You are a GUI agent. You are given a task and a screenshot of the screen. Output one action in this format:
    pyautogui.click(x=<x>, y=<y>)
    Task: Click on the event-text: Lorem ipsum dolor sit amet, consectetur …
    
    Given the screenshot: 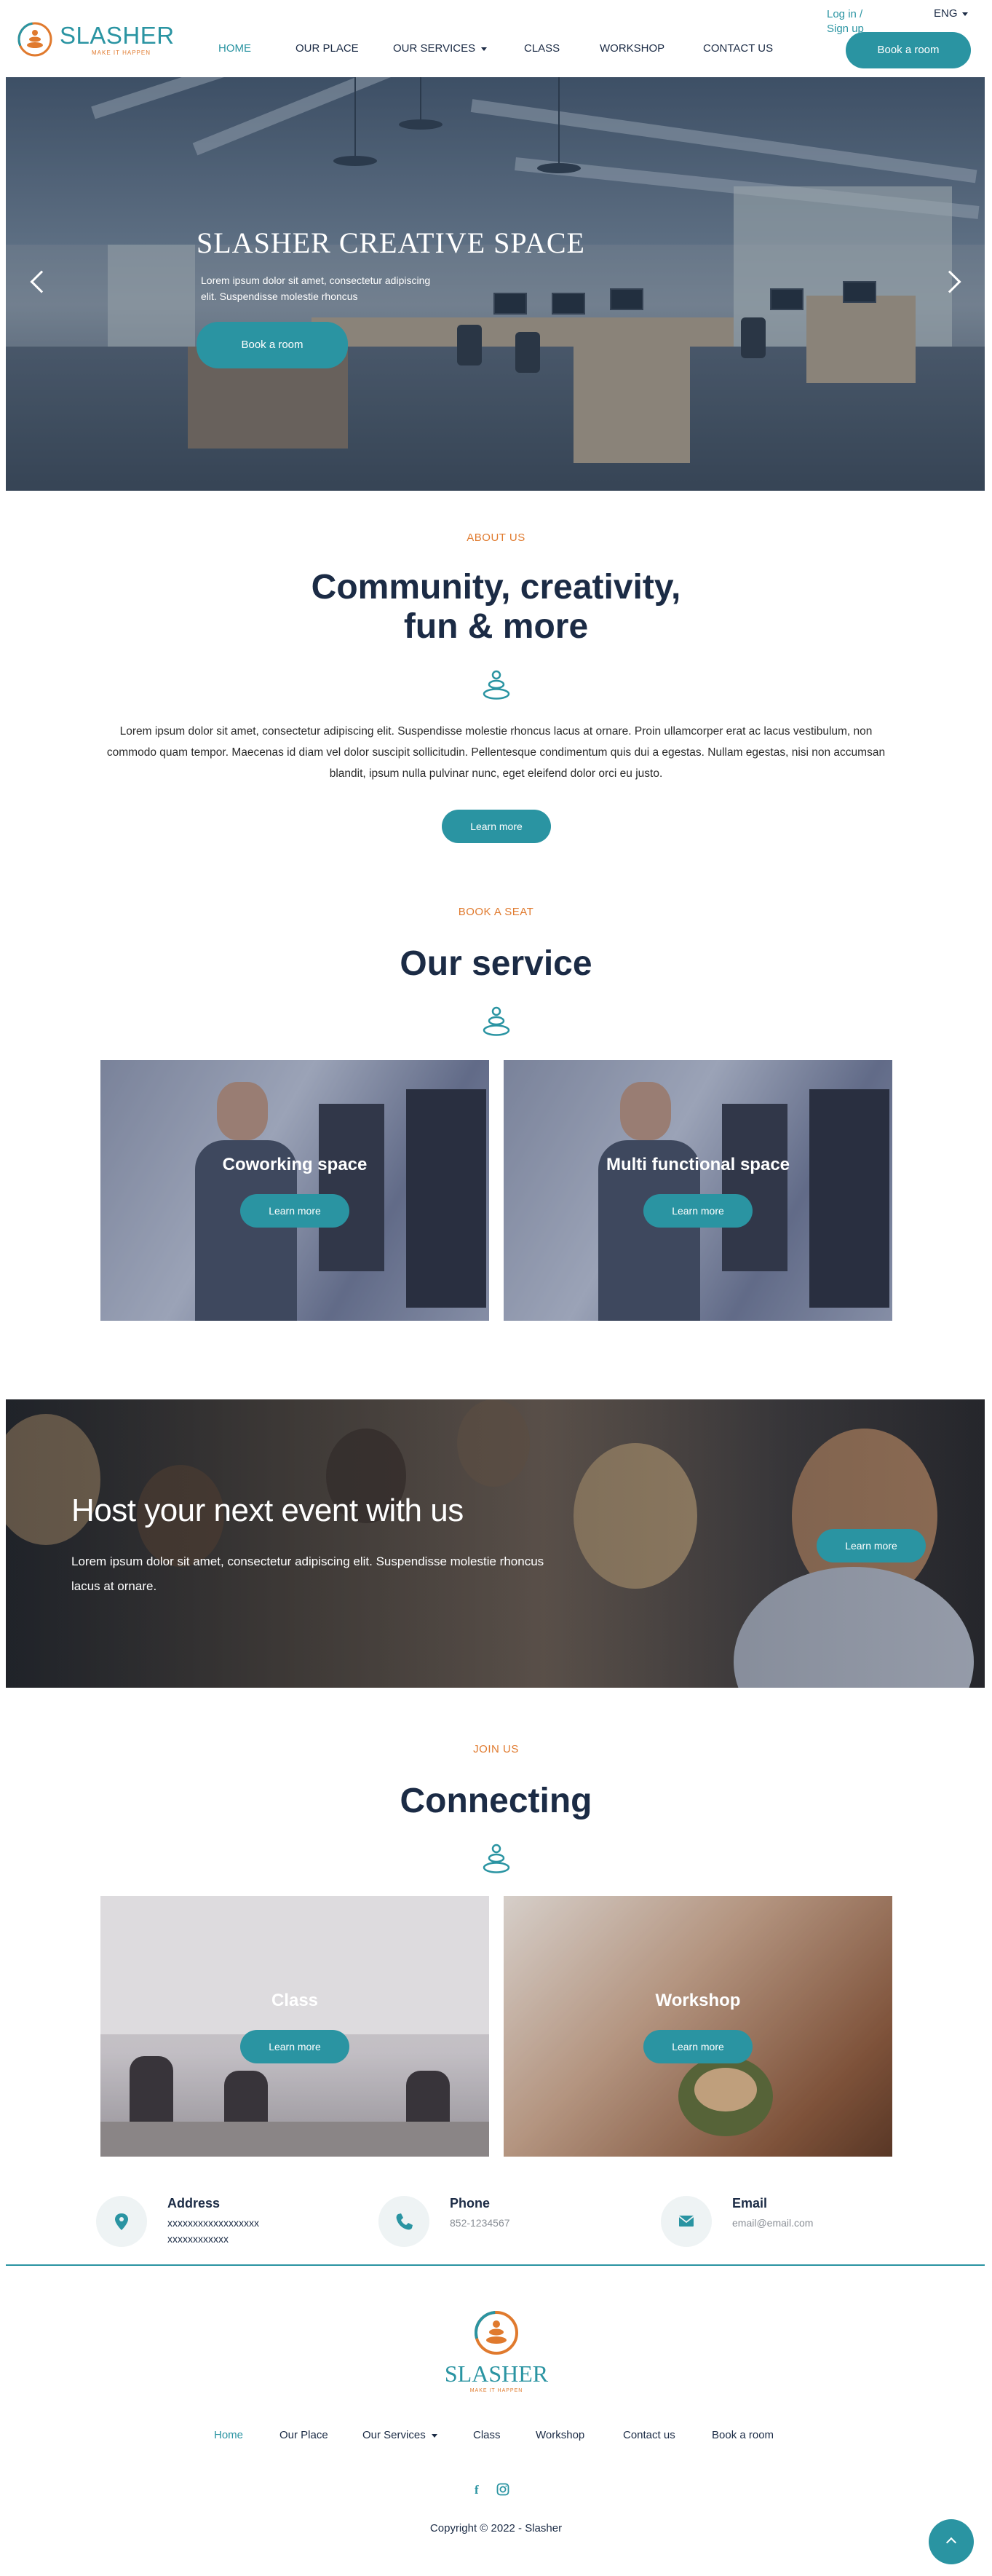 What is the action you would take?
    pyautogui.click(x=307, y=1574)
    